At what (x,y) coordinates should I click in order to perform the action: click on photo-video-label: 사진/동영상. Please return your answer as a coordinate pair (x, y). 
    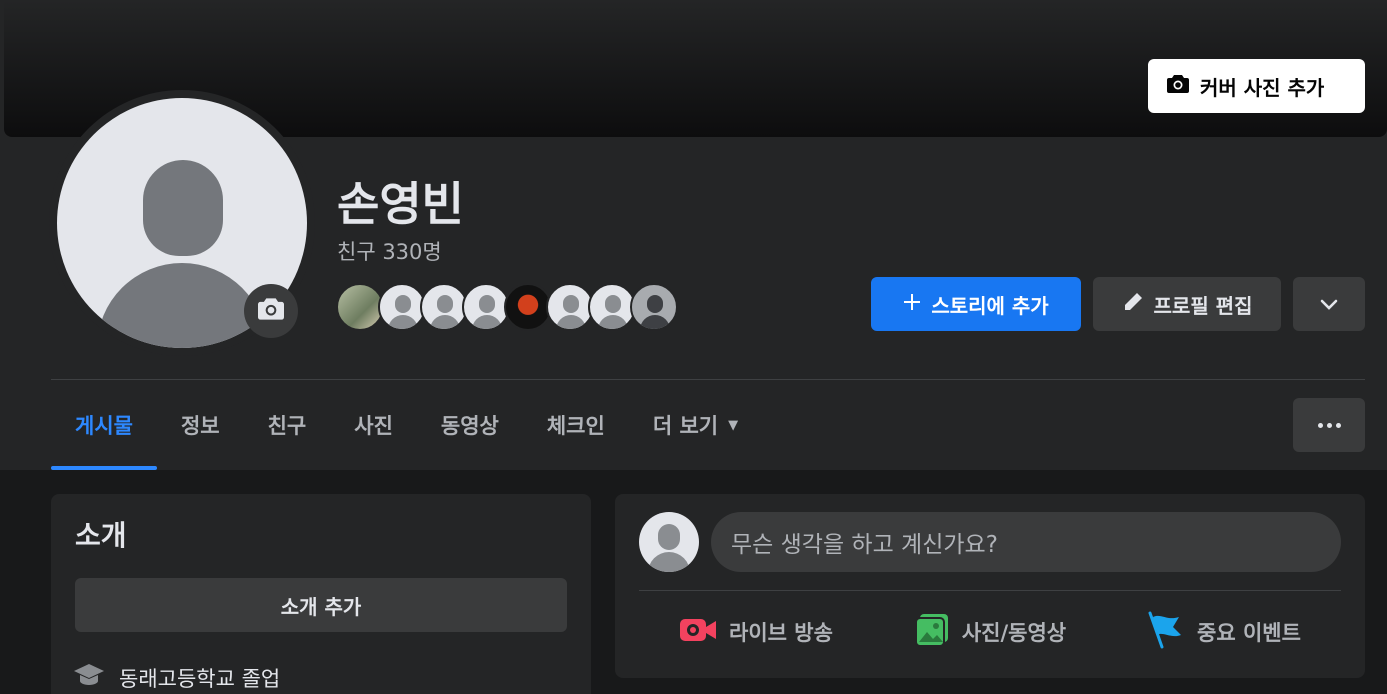
    Looking at the image, I should click on (1014, 633).